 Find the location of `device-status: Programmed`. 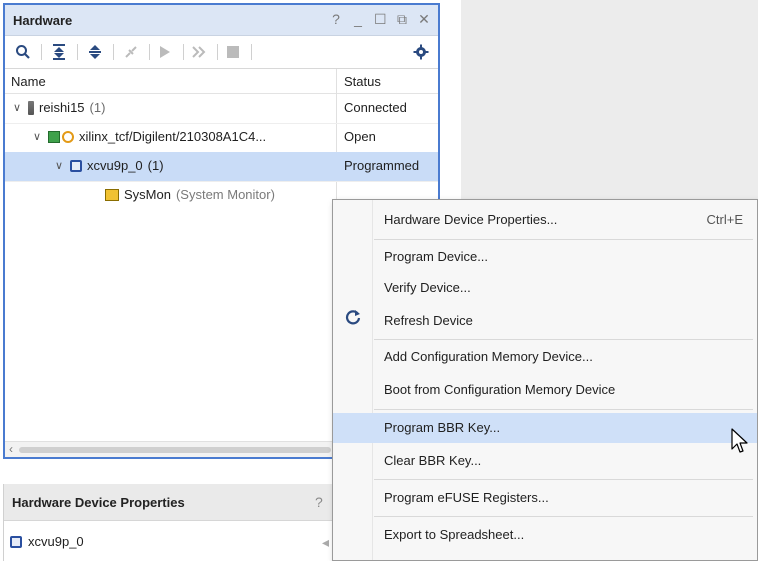

device-status: Programmed is located at coordinates (382, 165).